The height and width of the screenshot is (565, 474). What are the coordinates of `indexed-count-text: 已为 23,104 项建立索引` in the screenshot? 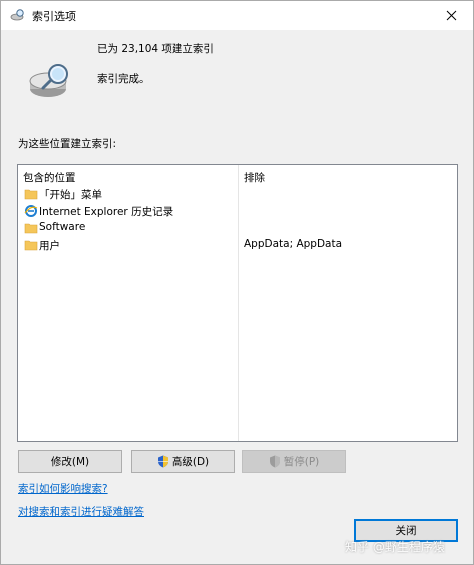 It's located at (155, 49).